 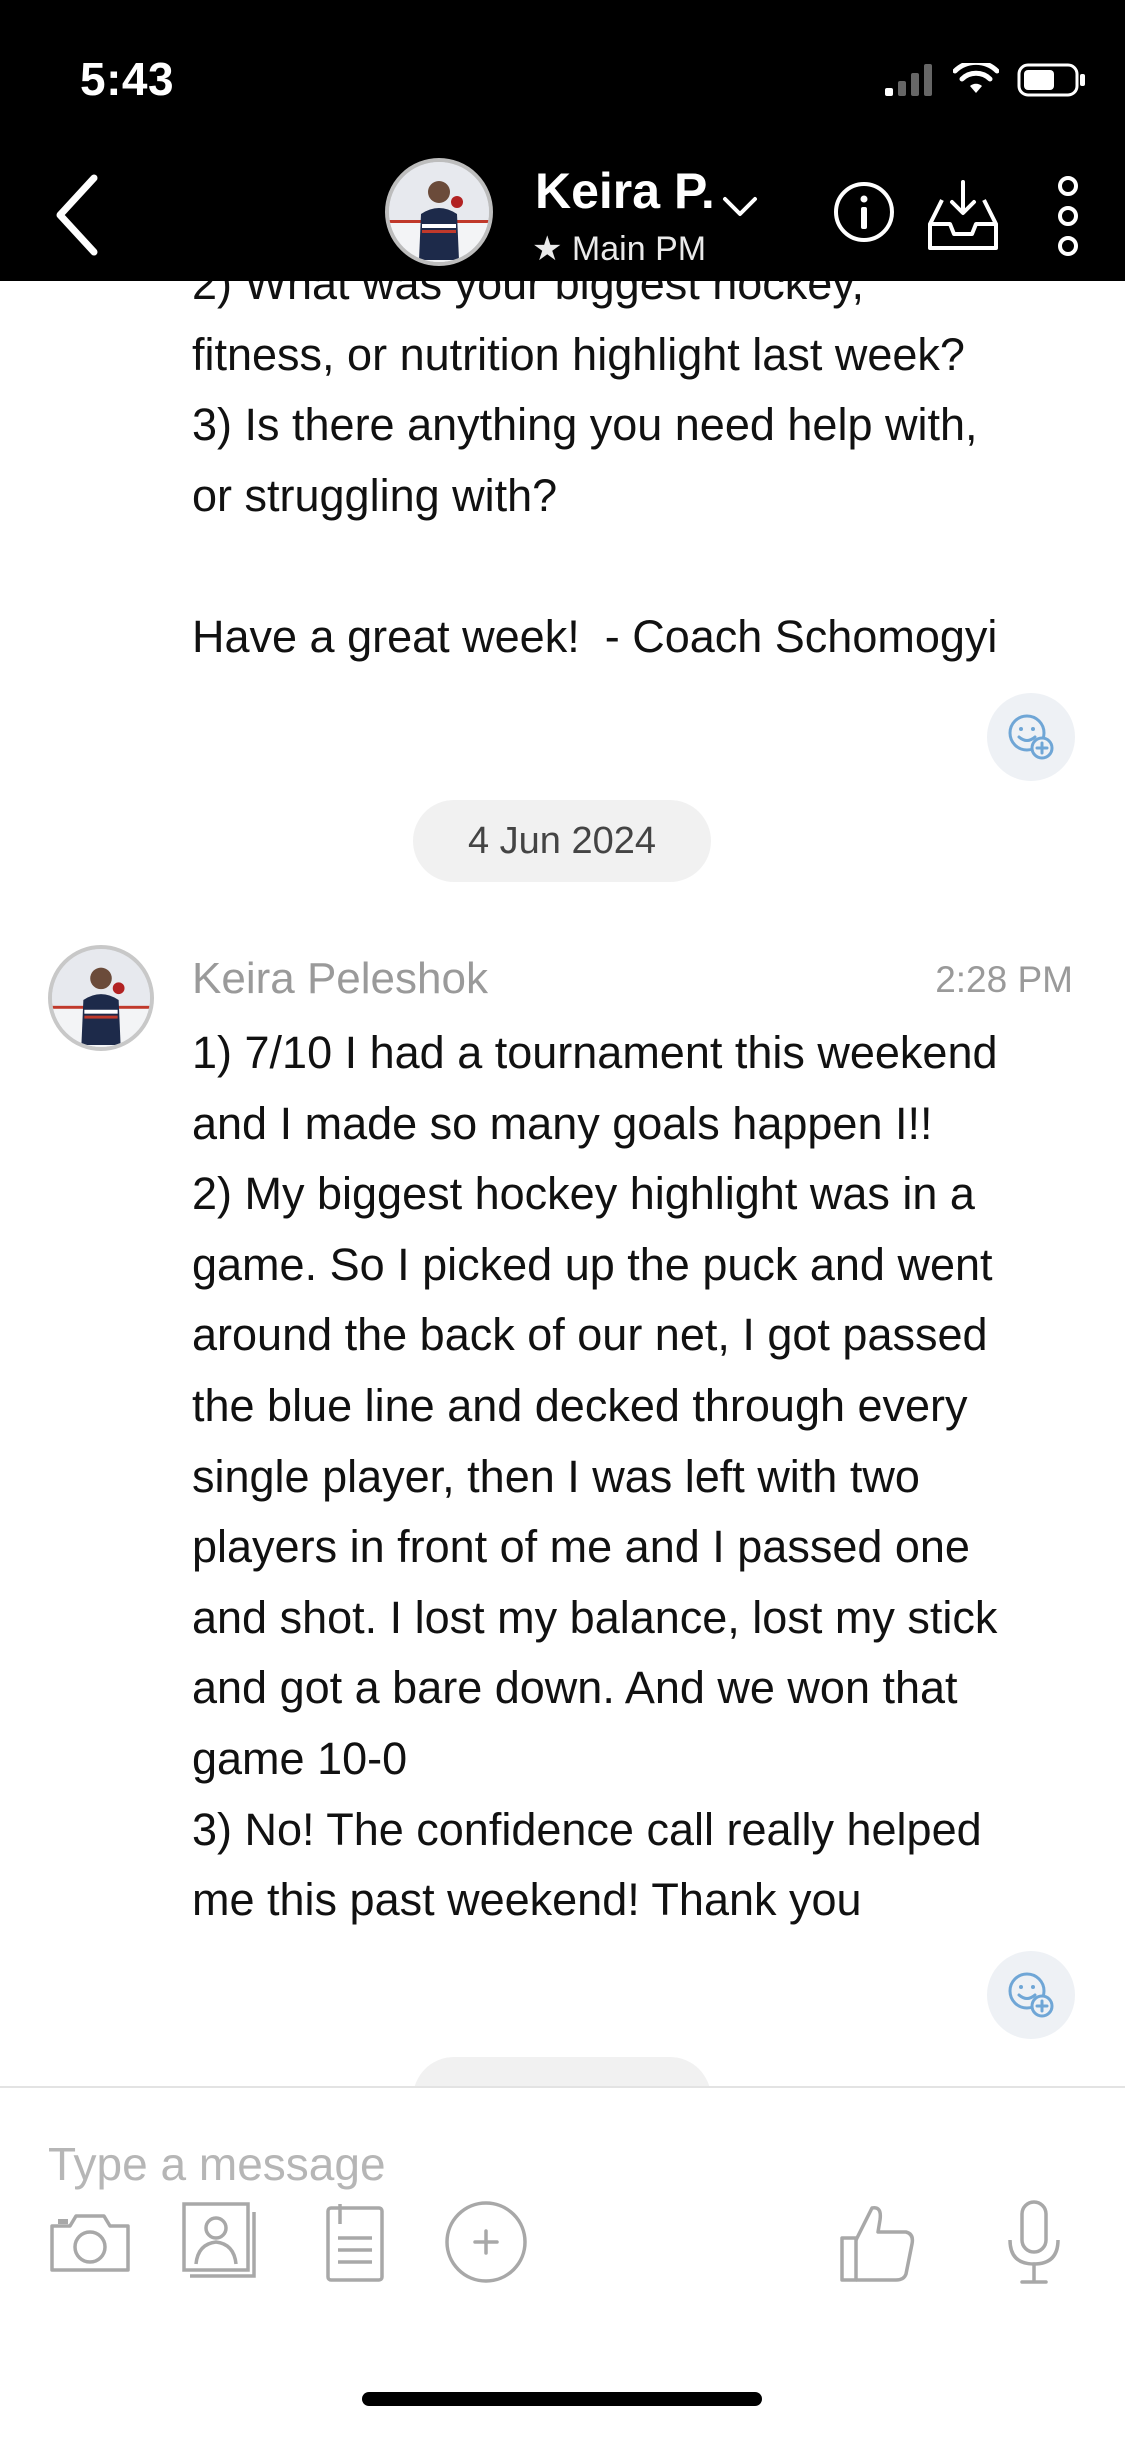 I want to click on more-vertical-icon, so click(x=1068, y=216).